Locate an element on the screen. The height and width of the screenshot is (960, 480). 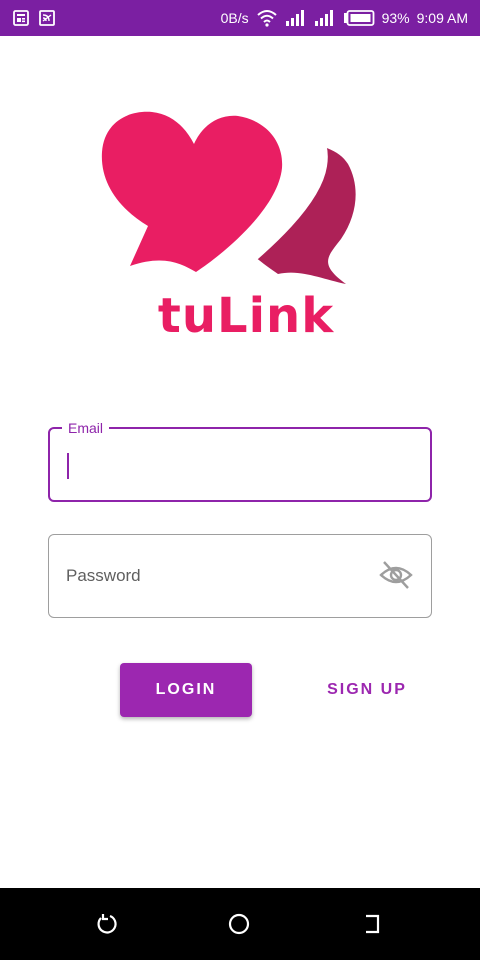
login-button: LOGIN is located at coordinates (186, 690).